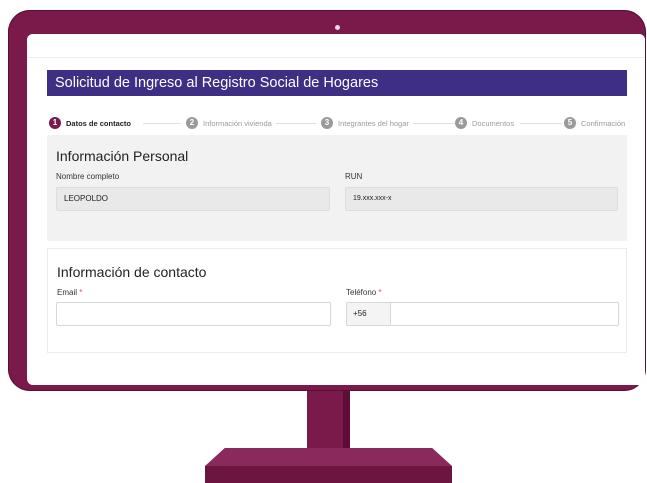  Describe the element at coordinates (336, 46) in the screenshot. I see `browser-top-bar` at that location.